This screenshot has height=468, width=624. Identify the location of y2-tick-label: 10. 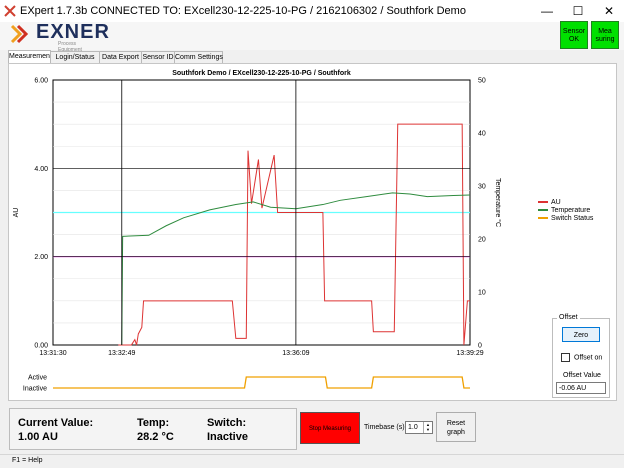
(482, 293).